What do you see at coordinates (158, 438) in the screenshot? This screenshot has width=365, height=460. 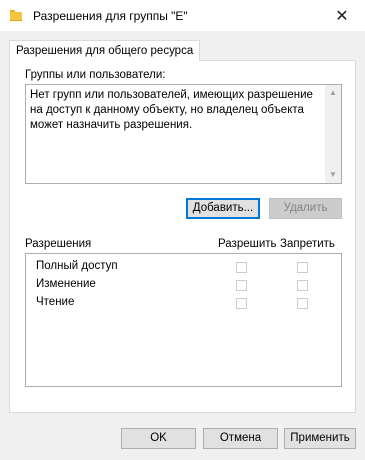 I see `ok-button: OK` at bounding box center [158, 438].